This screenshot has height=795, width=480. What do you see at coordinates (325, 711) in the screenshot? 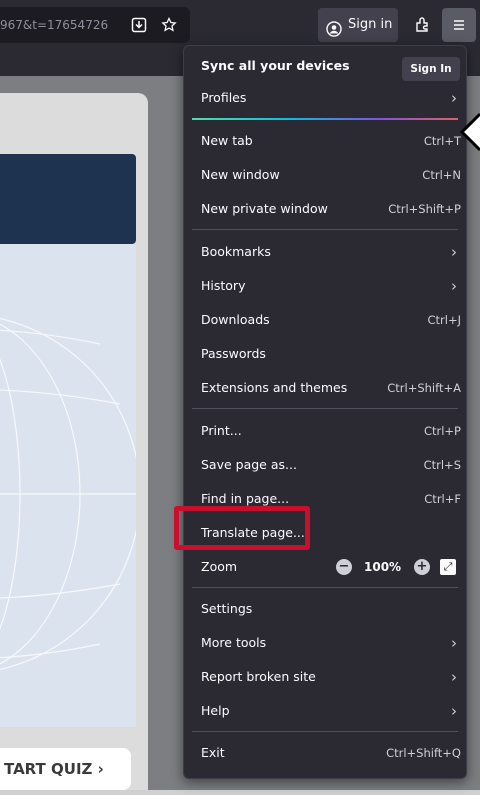
I see `menu-item-help: Help ›` at bounding box center [325, 711].